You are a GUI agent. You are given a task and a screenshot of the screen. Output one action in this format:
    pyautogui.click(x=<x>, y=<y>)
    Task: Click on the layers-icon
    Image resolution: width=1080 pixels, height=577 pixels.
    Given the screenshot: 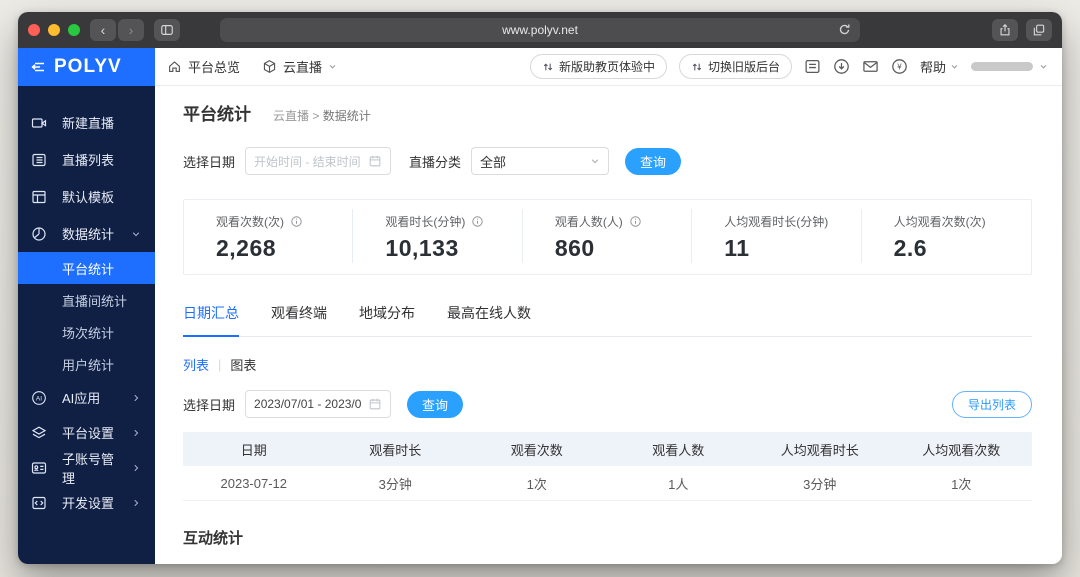 What is the action you would take?
    pyautogui.click(x=39, y=432)
    